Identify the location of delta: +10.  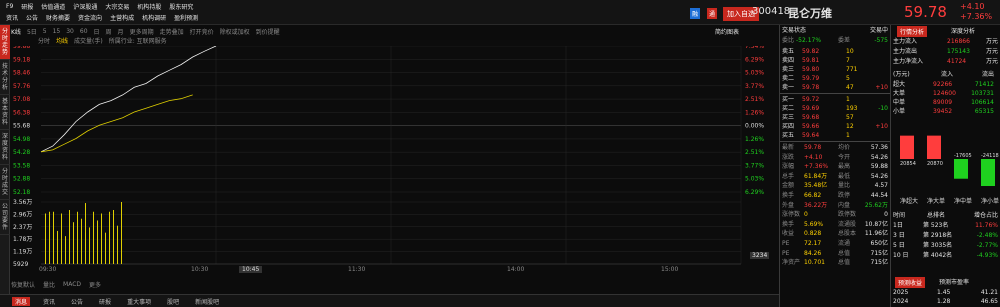
(881, 126).